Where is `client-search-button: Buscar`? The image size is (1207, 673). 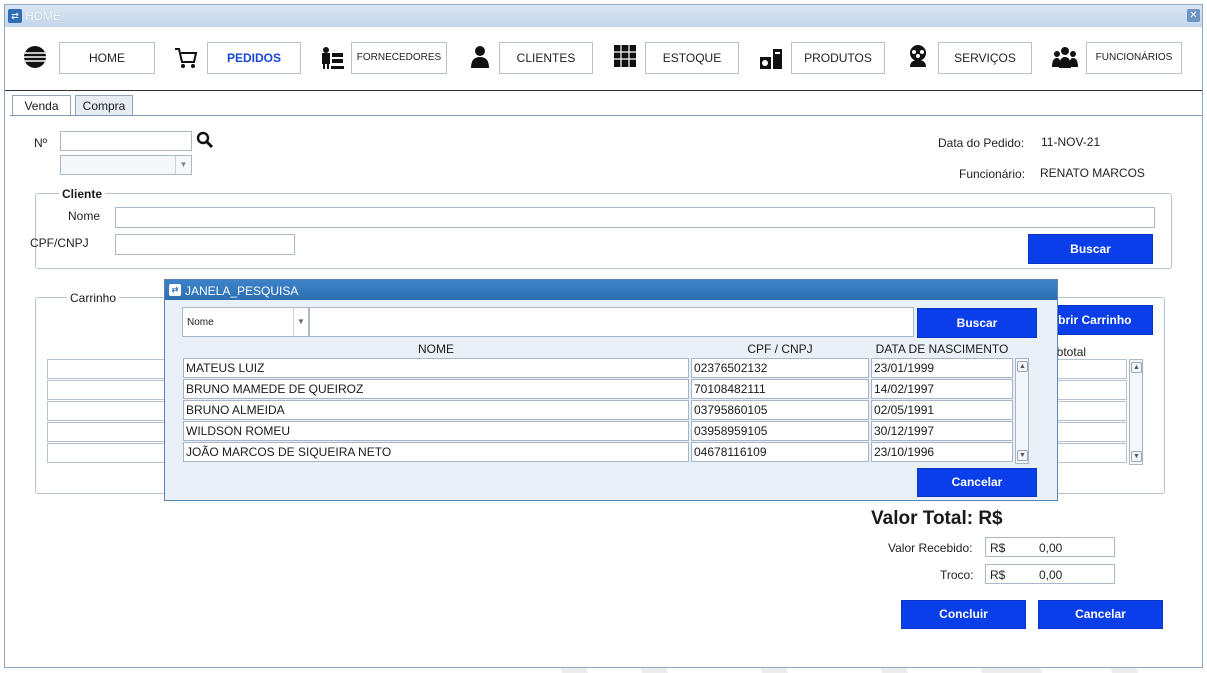
client-search-button: Buscar is located at coordinates (1090, 249).